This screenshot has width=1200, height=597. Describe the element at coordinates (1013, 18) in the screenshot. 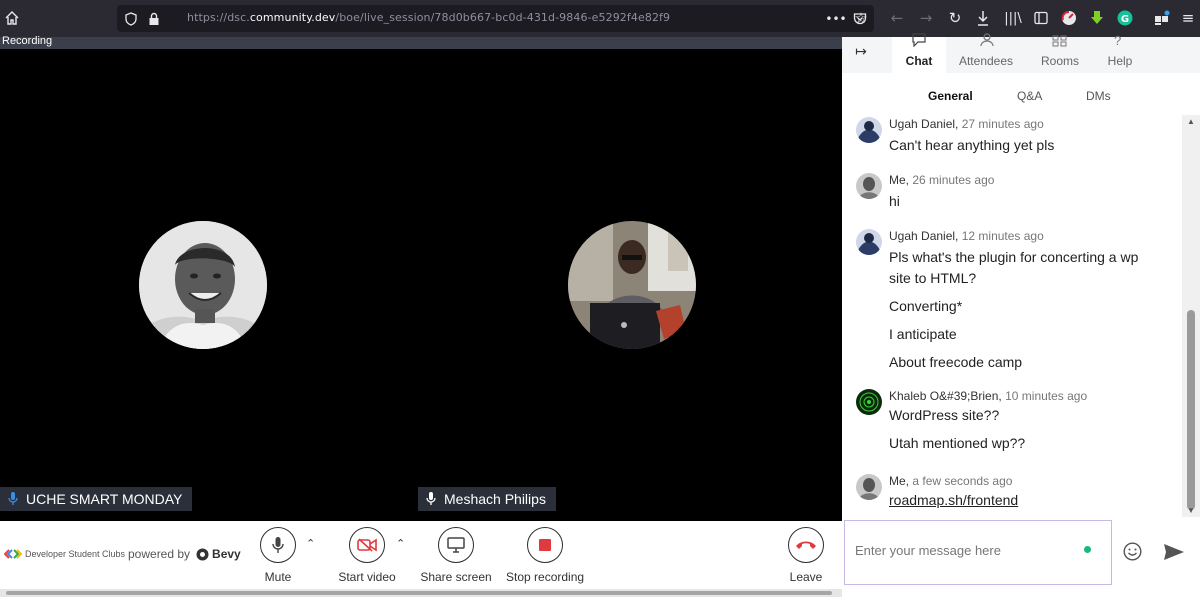

I see `library-icon: |||\` at that location.